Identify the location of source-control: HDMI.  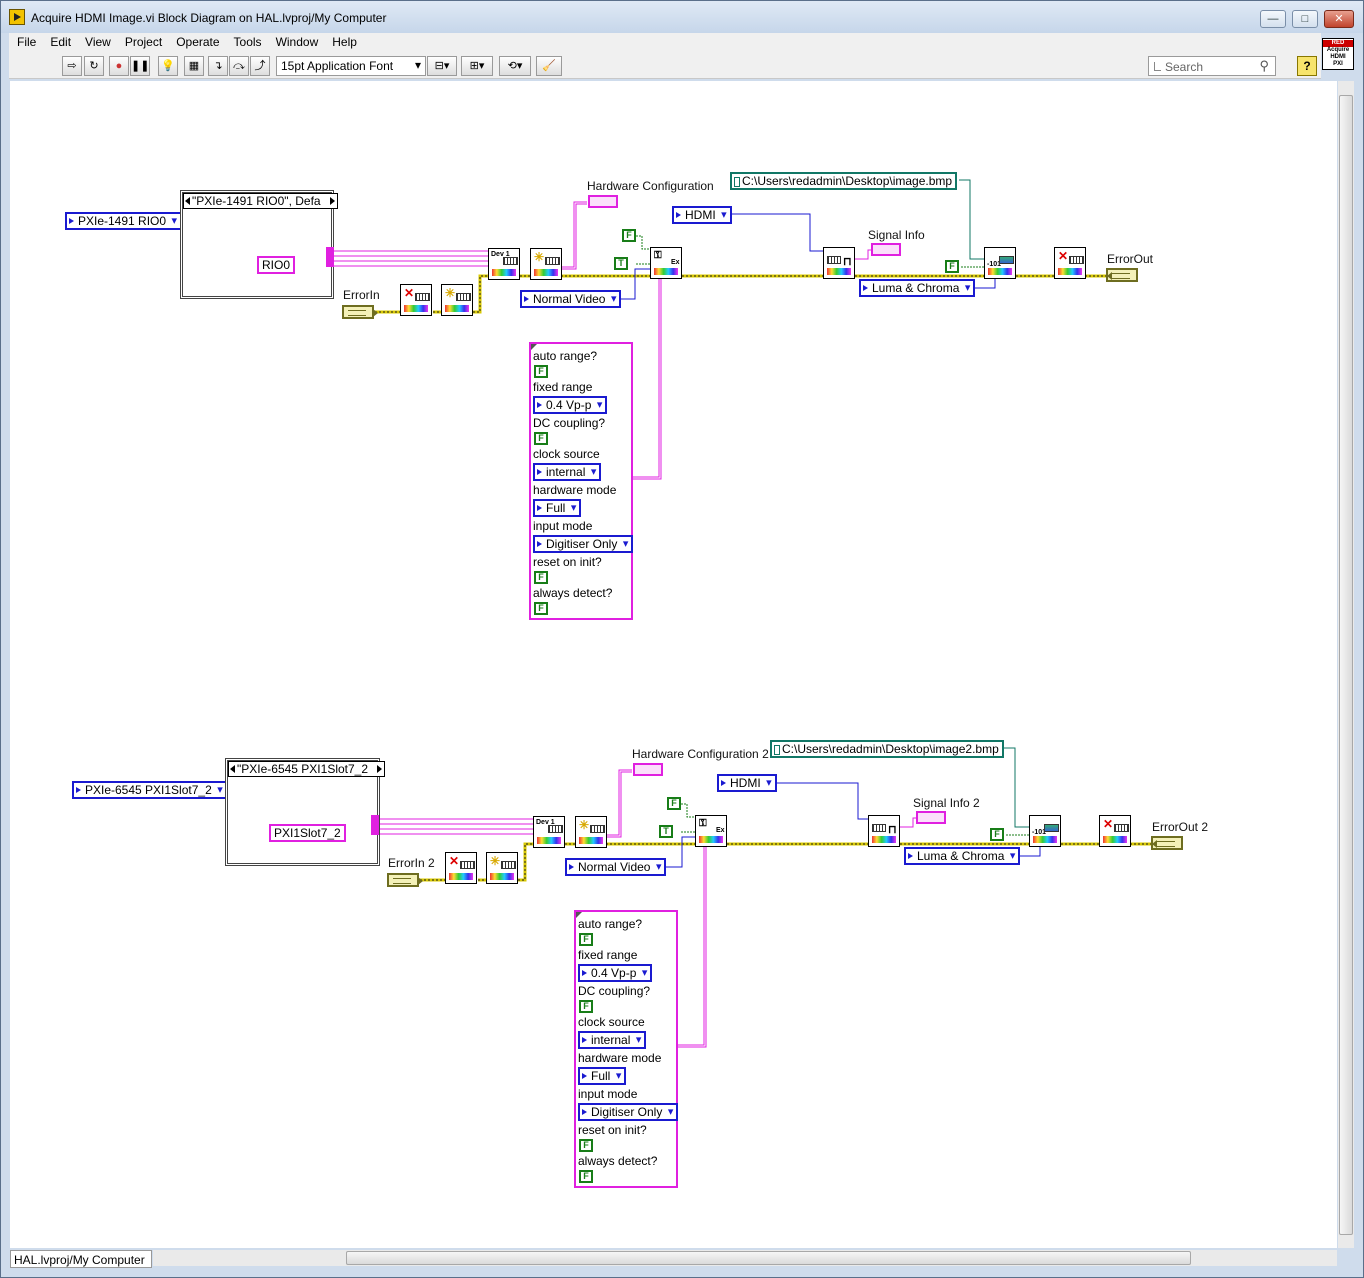
(702, 215).